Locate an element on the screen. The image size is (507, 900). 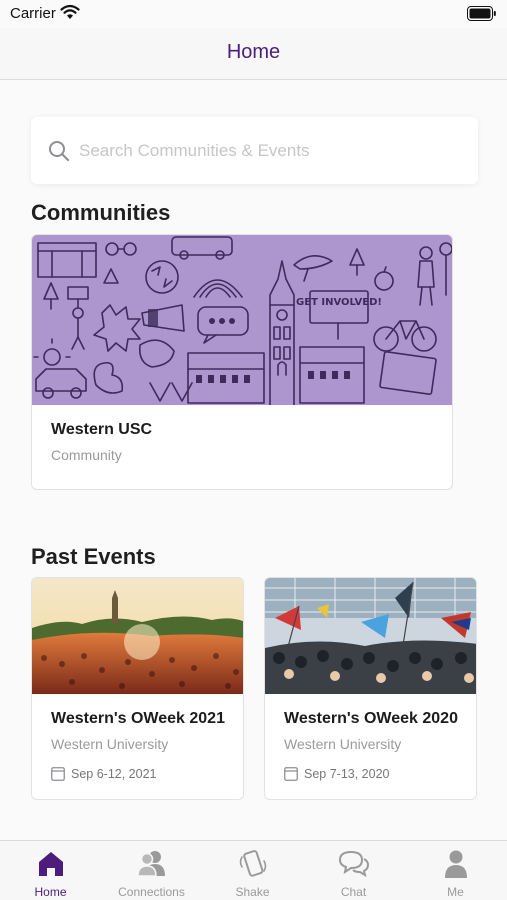
search-bar is located at coordinates (254, 150).